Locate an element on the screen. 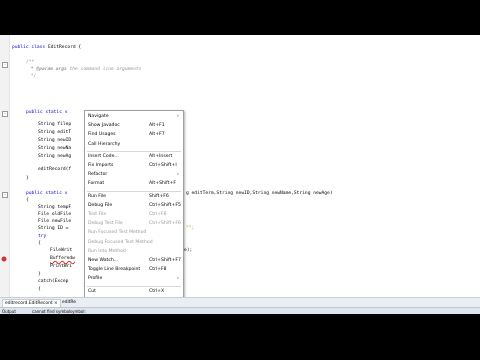 This screenshot has width=480, height=360. menu-item-label: Test File is located at coordinates (97, 214).